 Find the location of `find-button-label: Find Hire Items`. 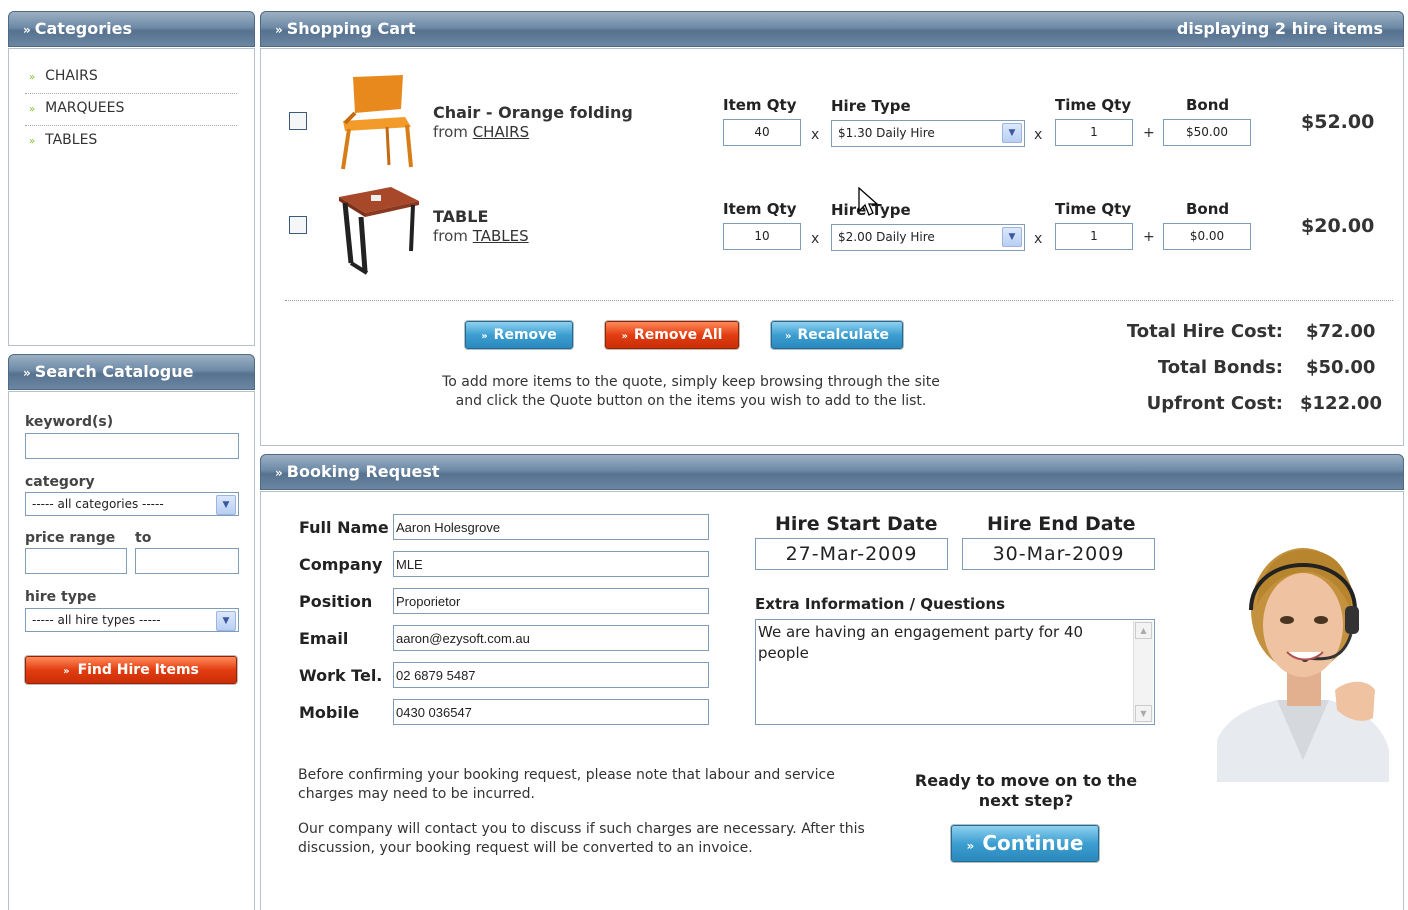

find-button-label: Find Hire Items is located at coordinates (138, 670).